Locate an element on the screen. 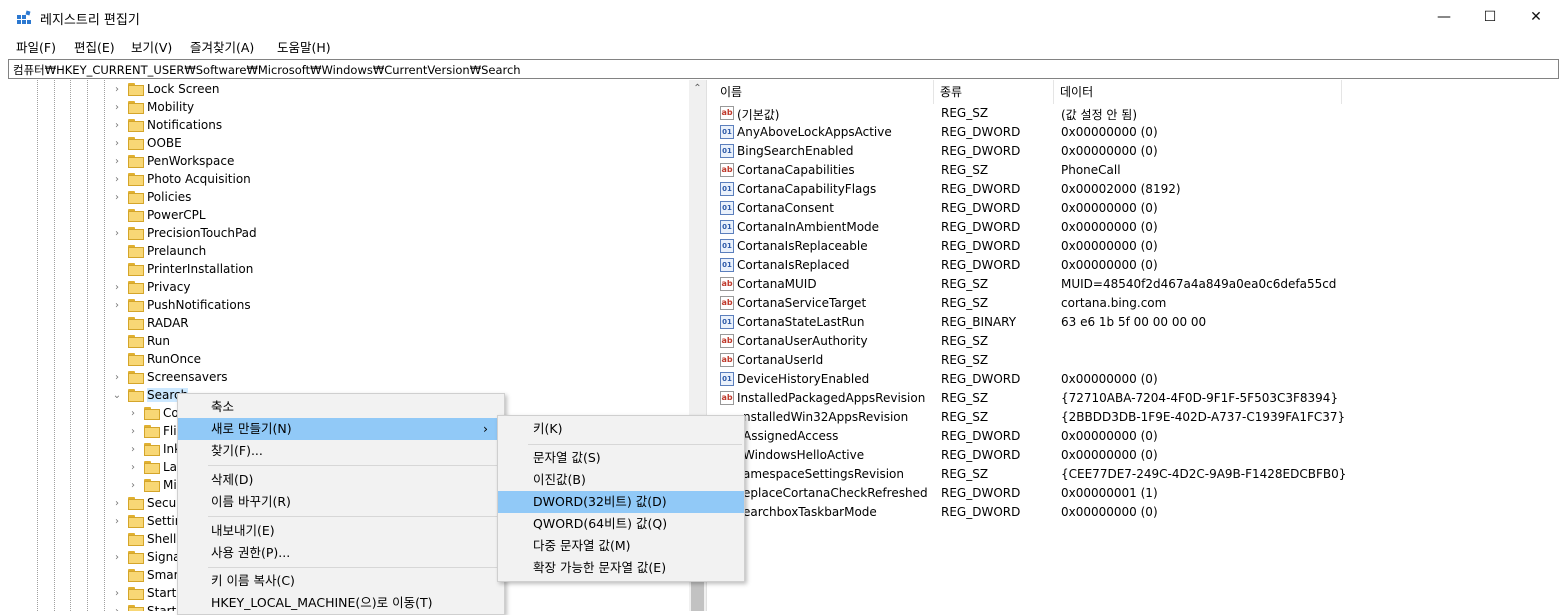 Image resolution: width=1567 pixels, height=615 pixels. menu-favorites: 즐겨찾기(A) is located at coordinates (222, 46).